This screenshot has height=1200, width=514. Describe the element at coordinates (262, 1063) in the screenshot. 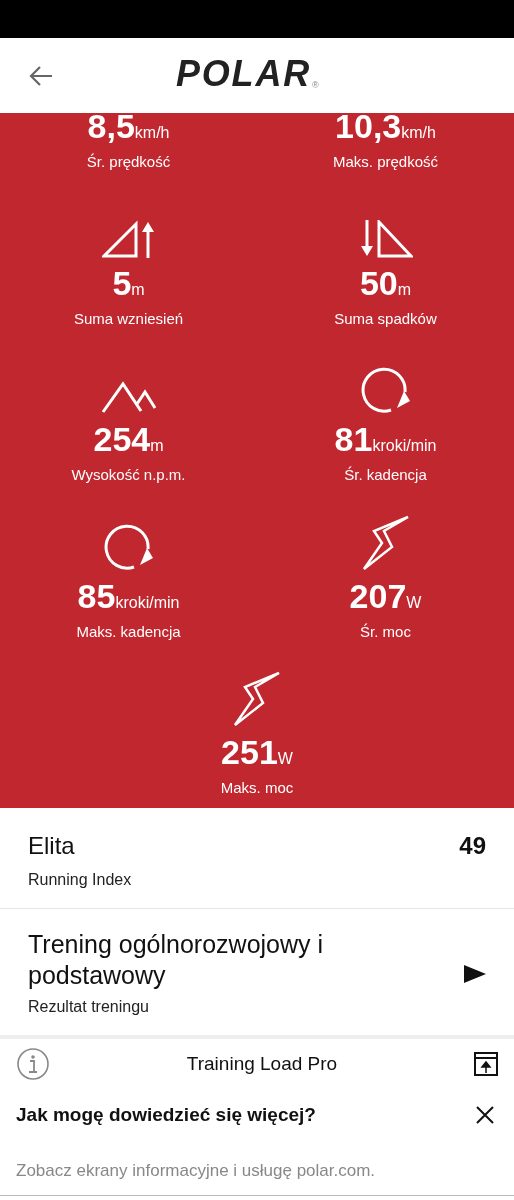

I see `card-title: Training Load Pro` at that location.